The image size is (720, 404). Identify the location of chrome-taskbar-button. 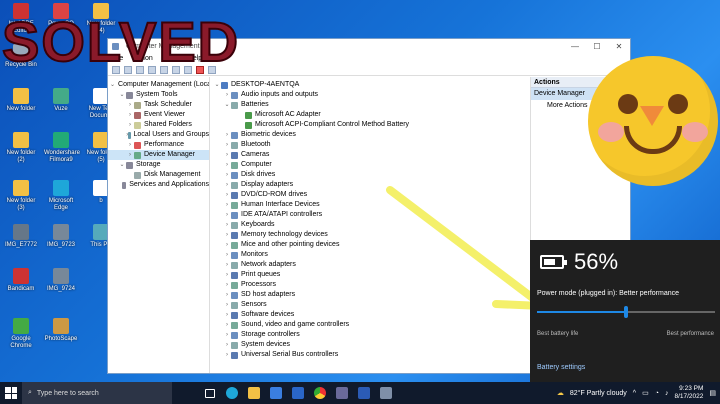
(320, 393).